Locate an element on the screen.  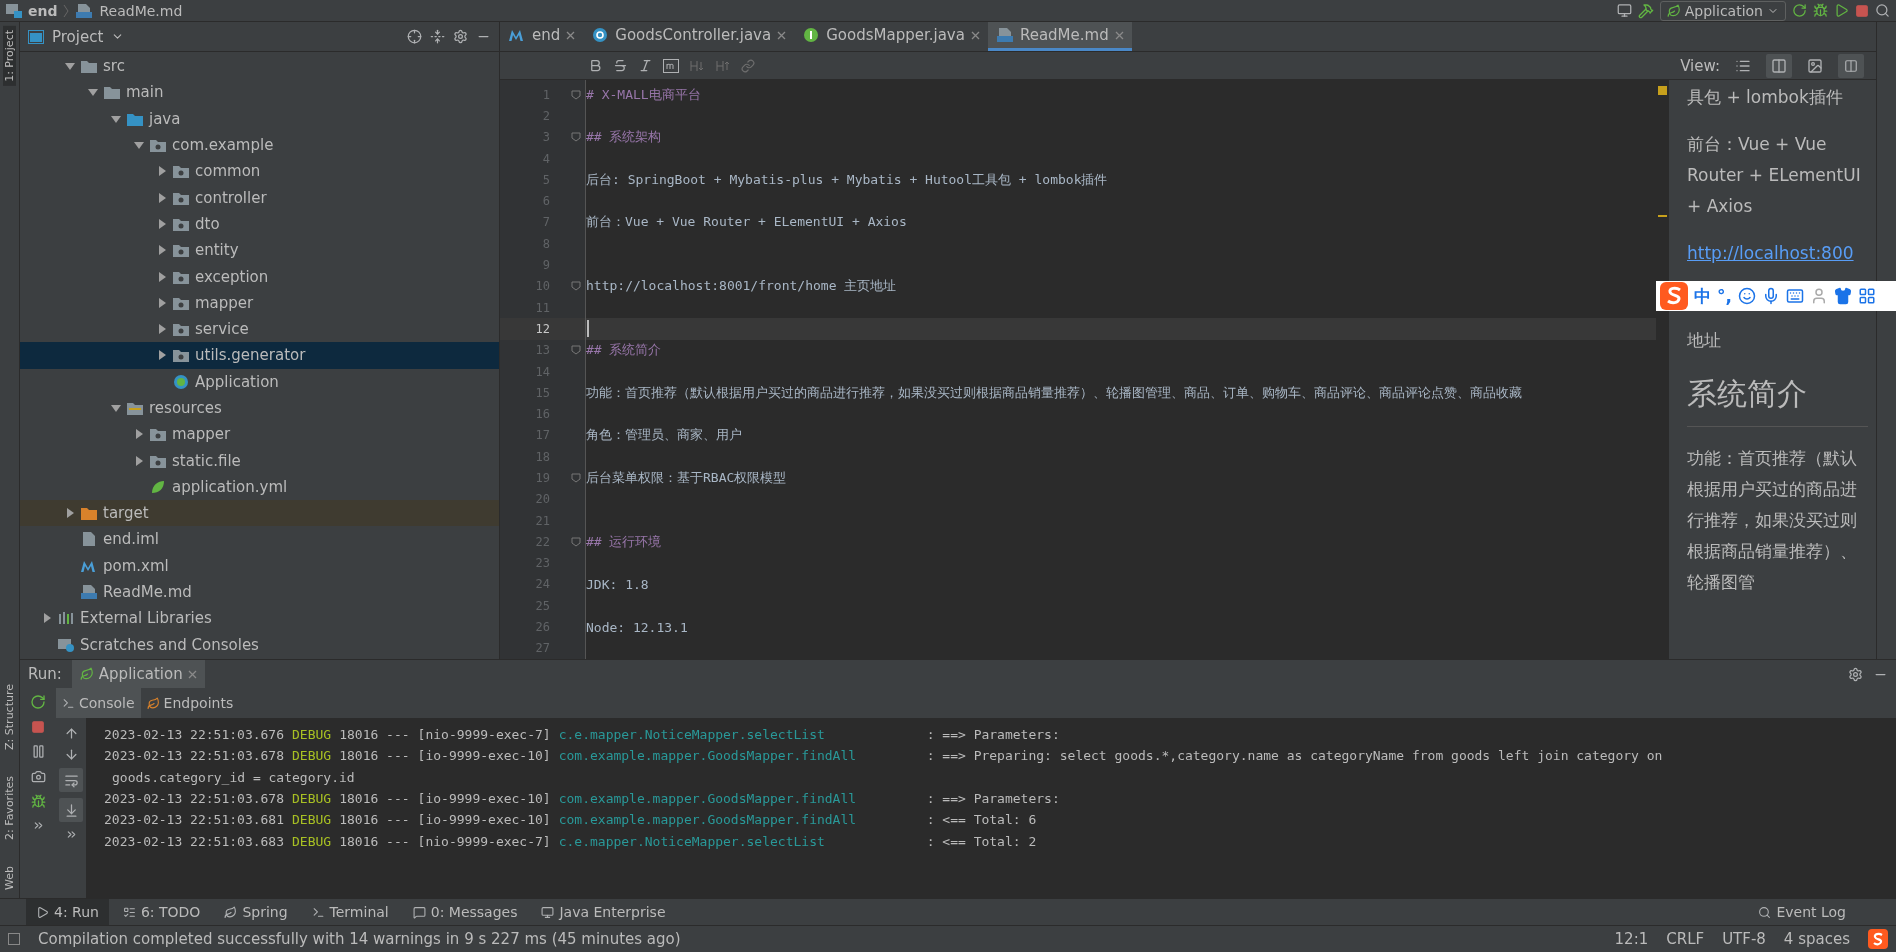
code-icon is located at coordinates (671, 65).